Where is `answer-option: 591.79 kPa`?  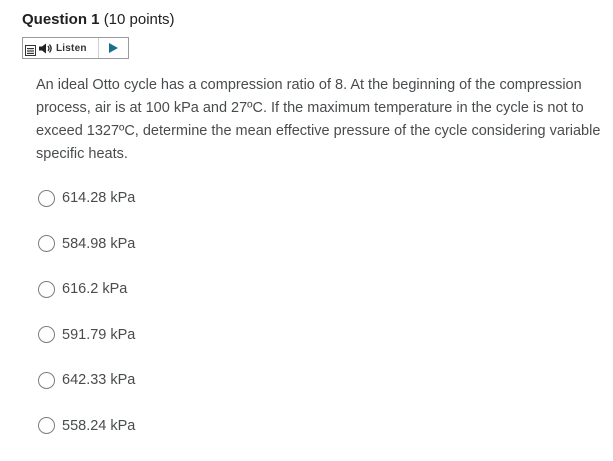 answer-option: 591.79 kPa is located at coordinates (86, 335).